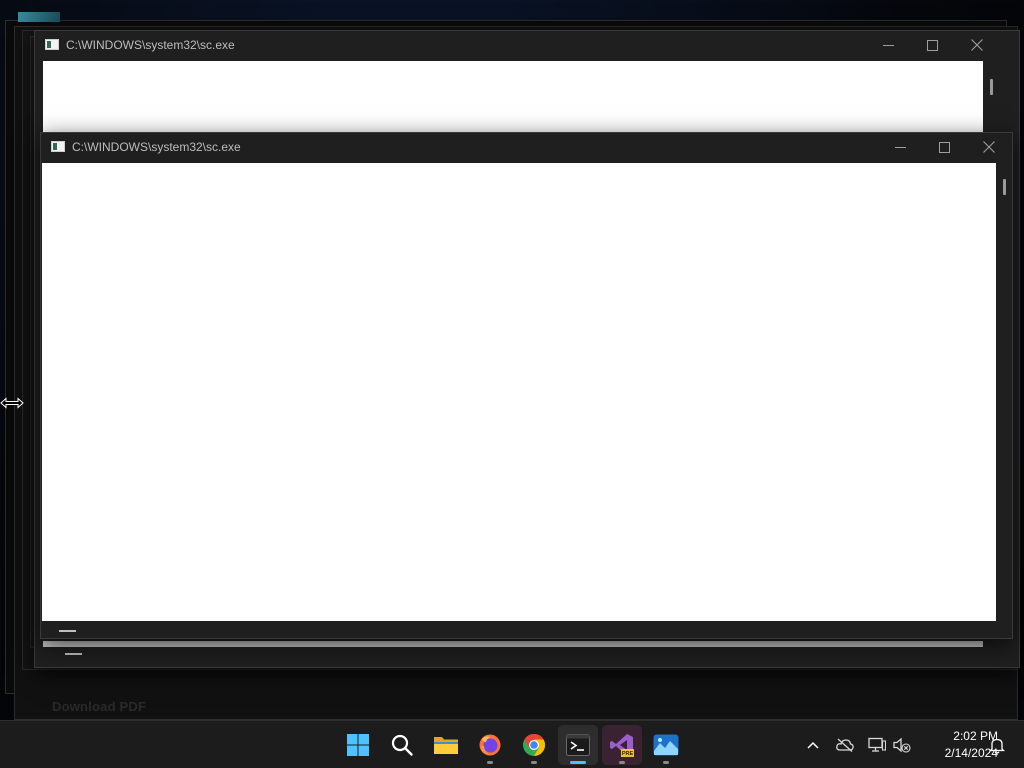 The width and height of the screenshot is (1024, 768). I want to click on network-icon, so click(877, 744).